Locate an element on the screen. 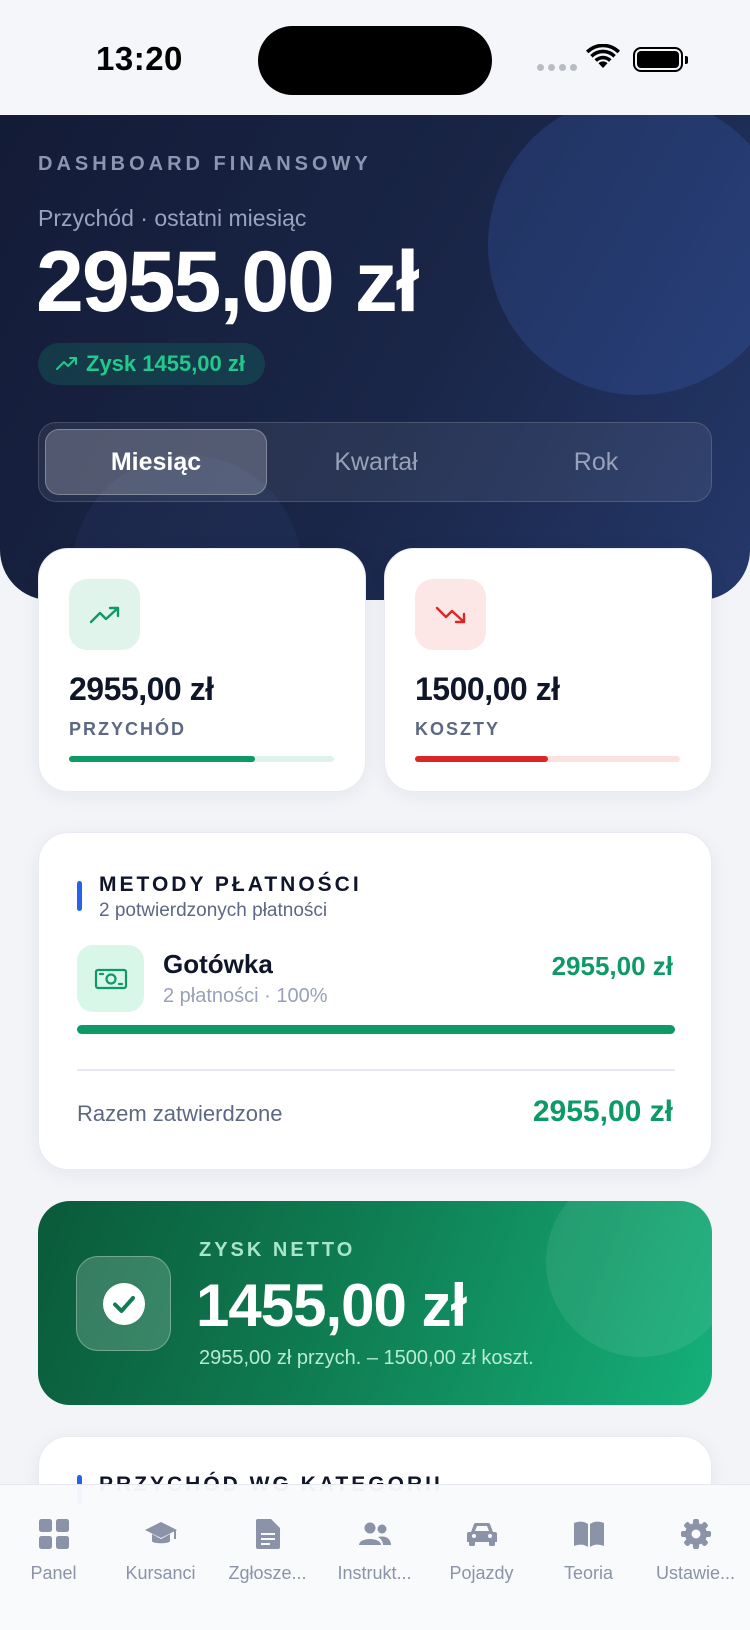  profit-badge-label: Zysk 1455,00 zł is located at coordinates (166, 363).